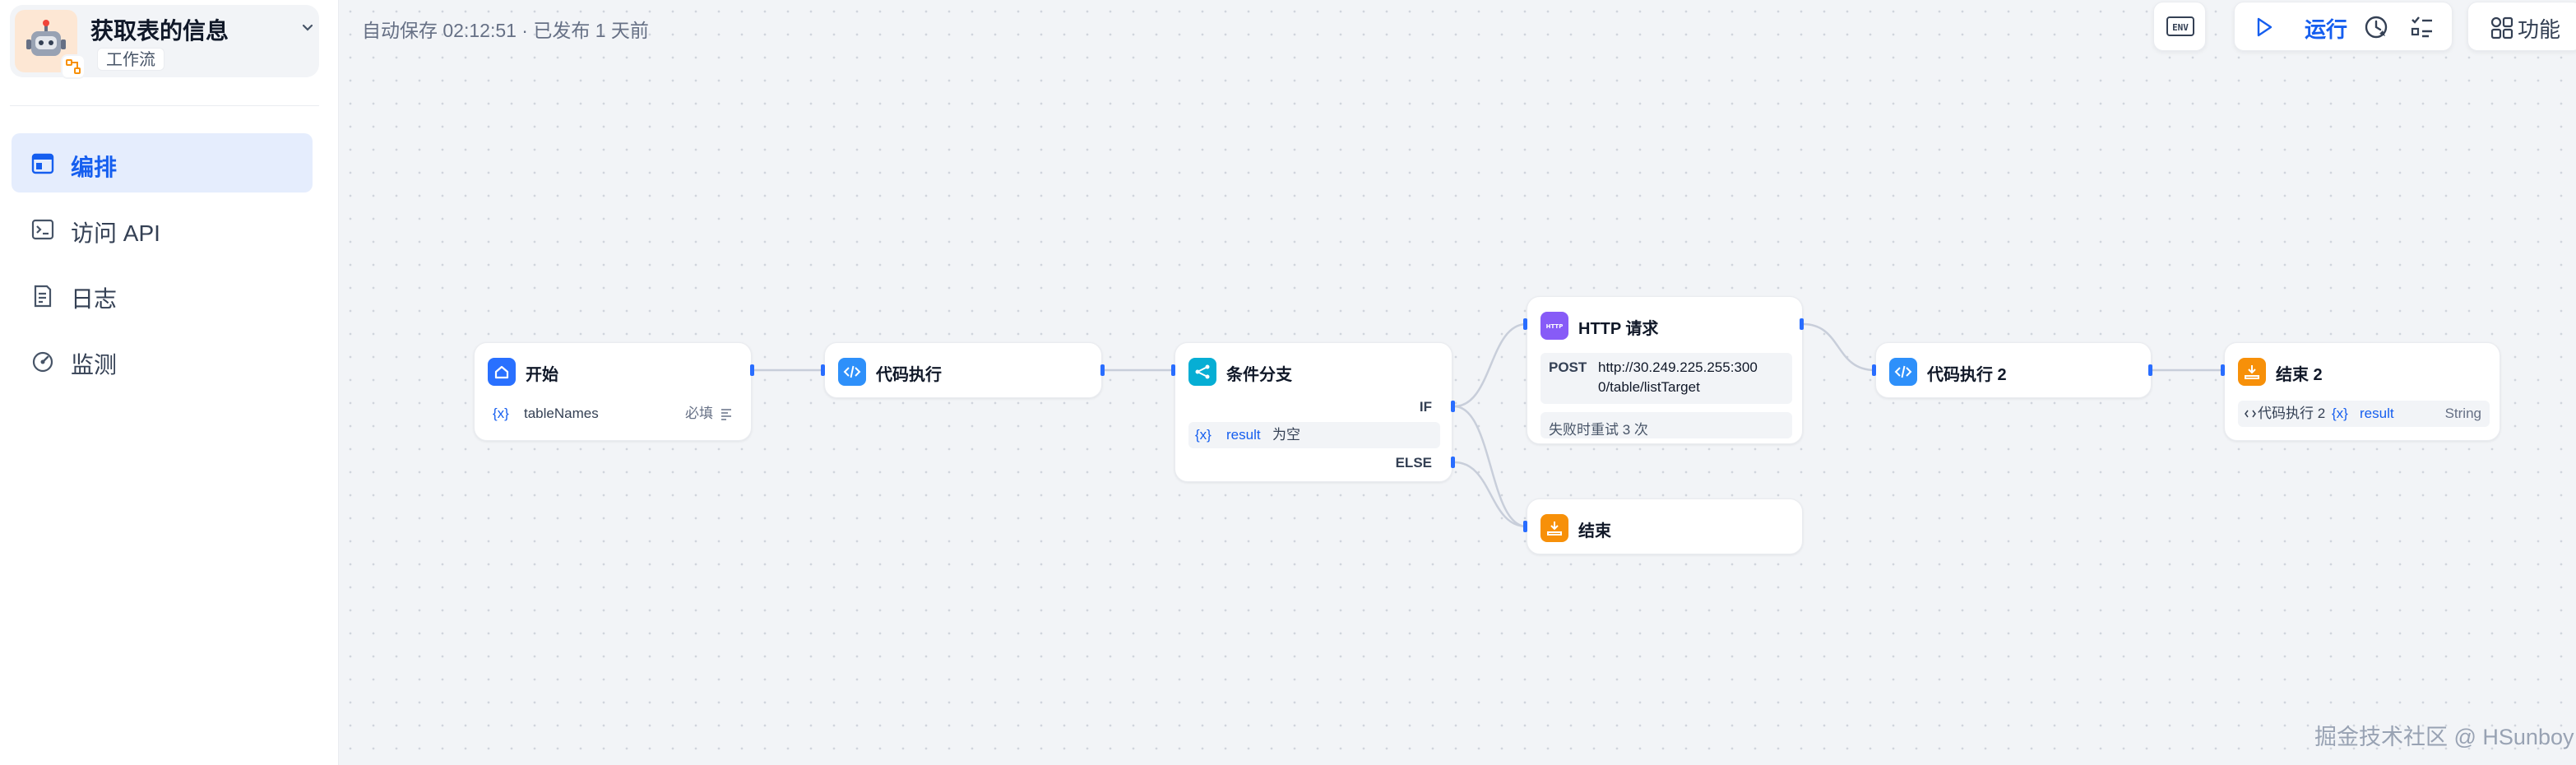  Describe the element at coordinates (1244, 435) in the screenshot. I see `condition-variable: result` at that location.